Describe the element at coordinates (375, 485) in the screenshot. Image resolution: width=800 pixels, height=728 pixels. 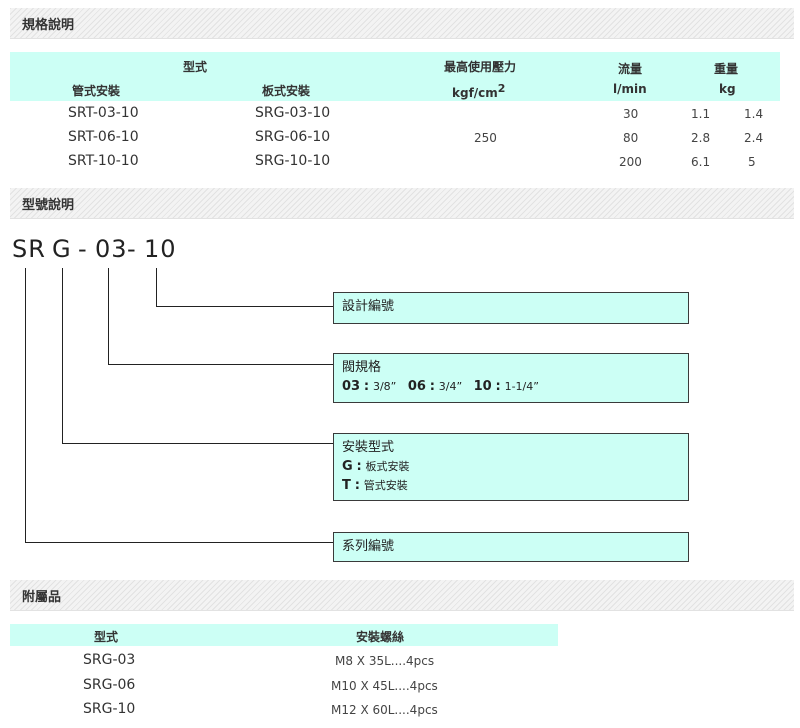
I see `callout-mount-t: T : 管式安裝` at that location.